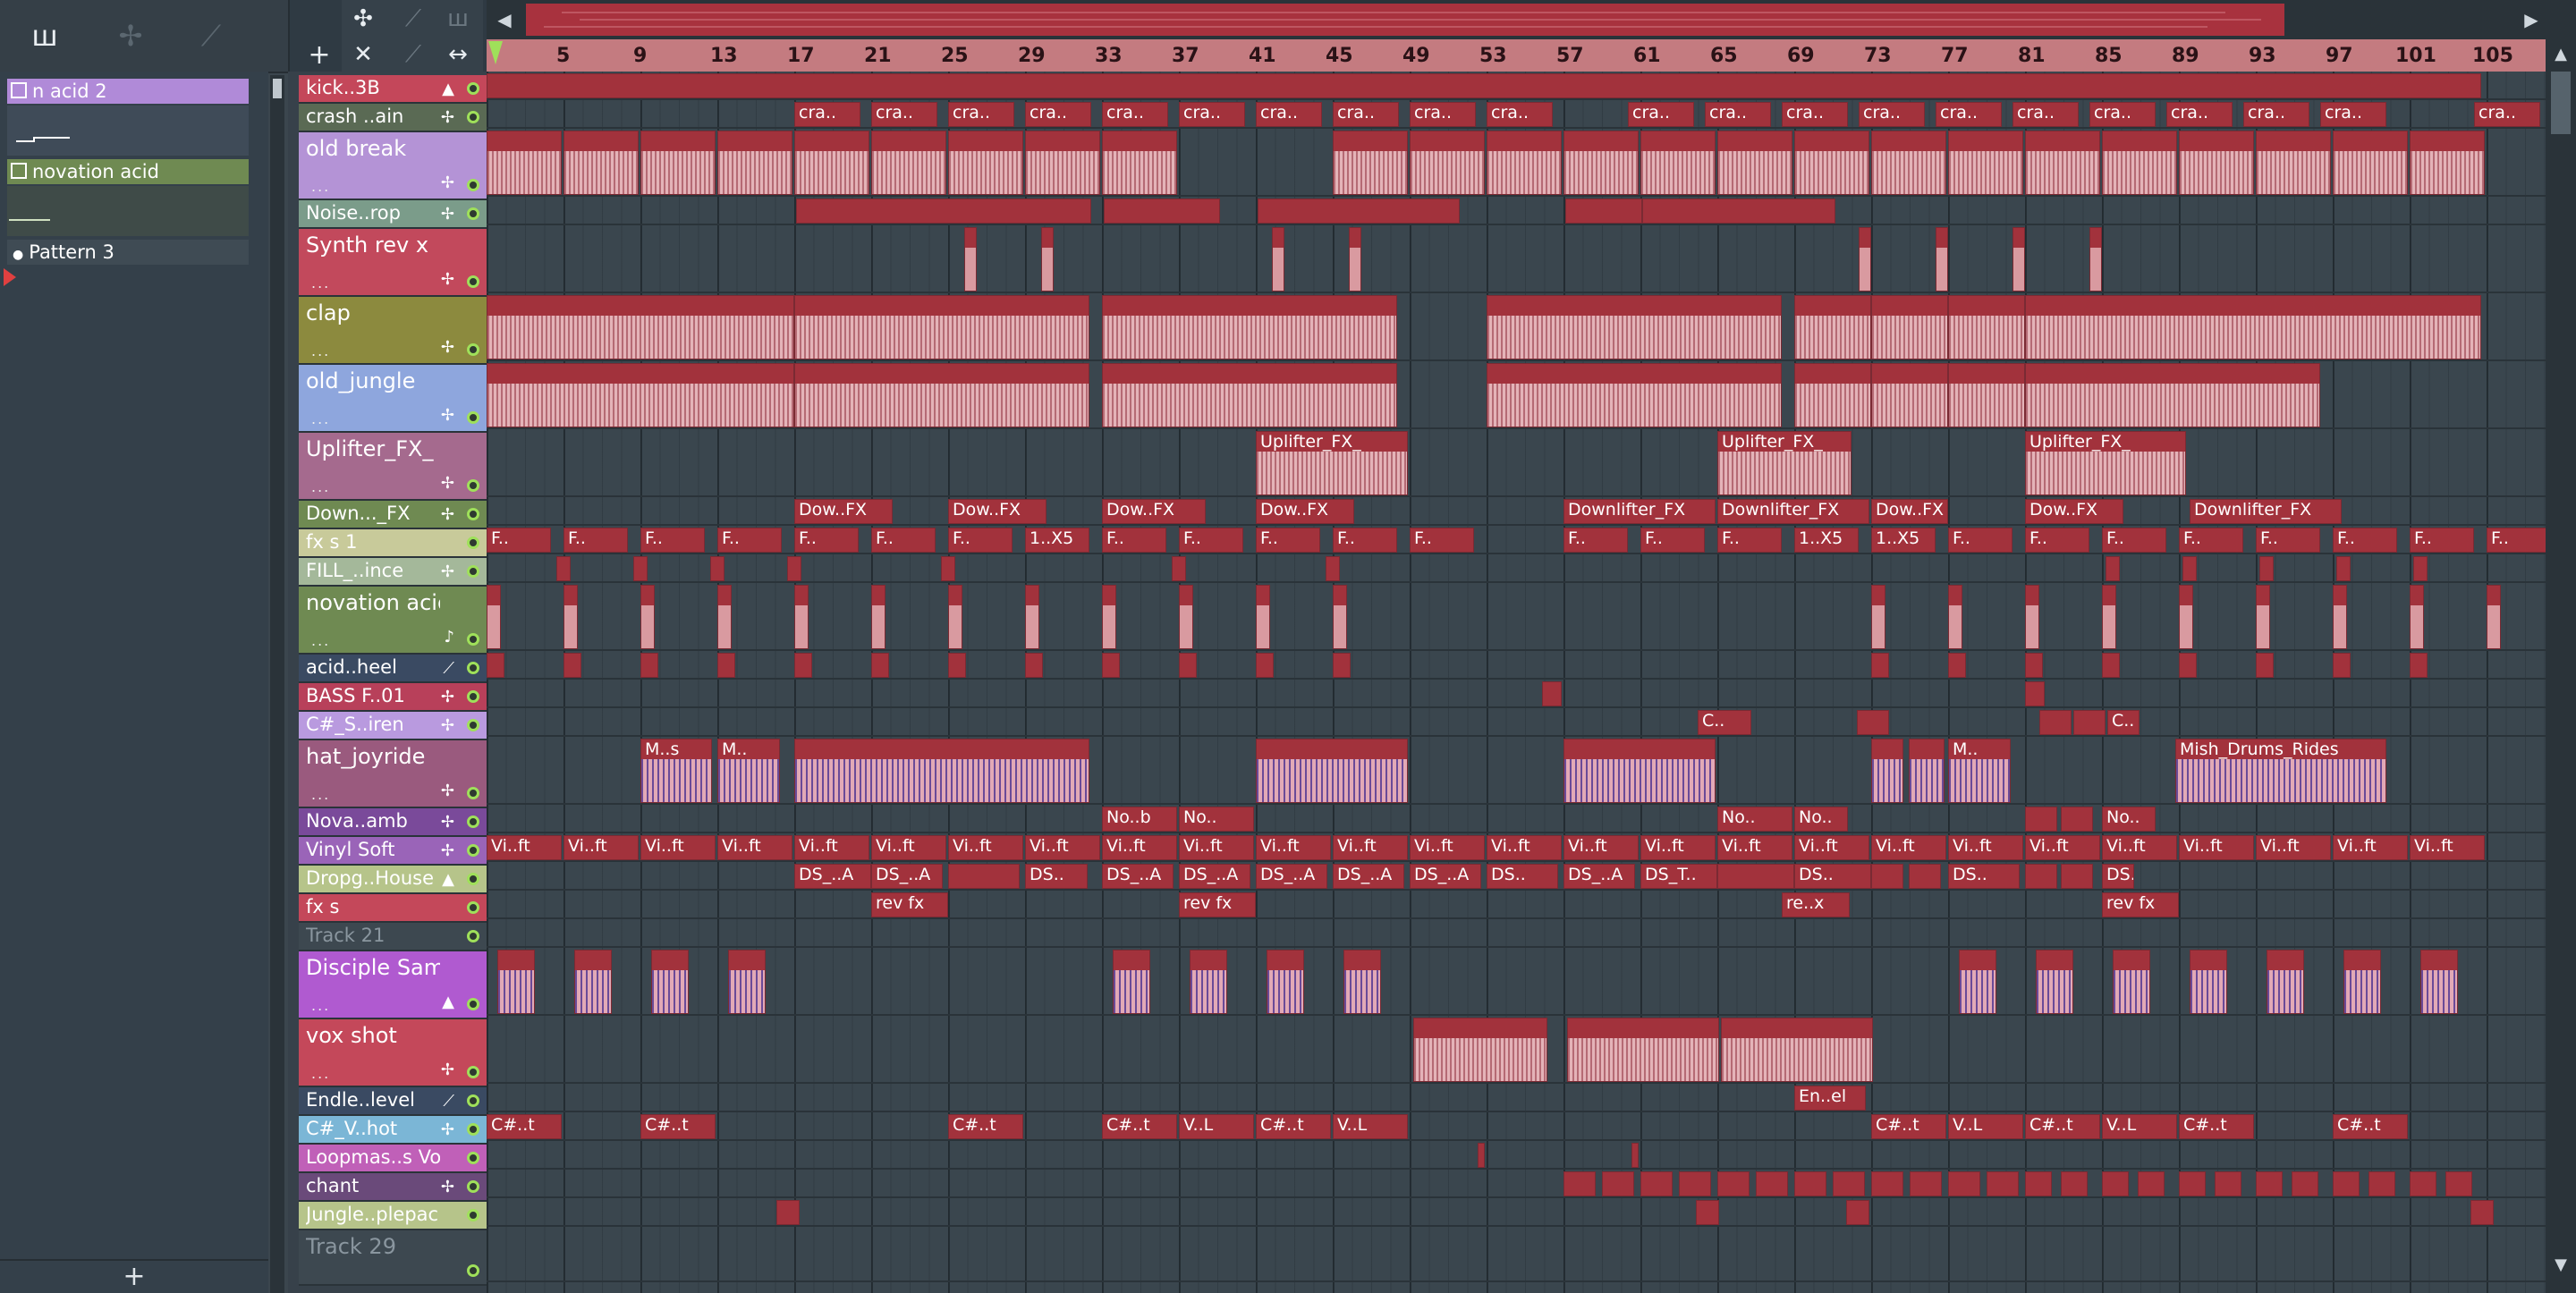 Image resolution: width=2576 pixels, height=1293 pixels. I want to click on scroll-up-icon: ▲, so click(2560, 59).